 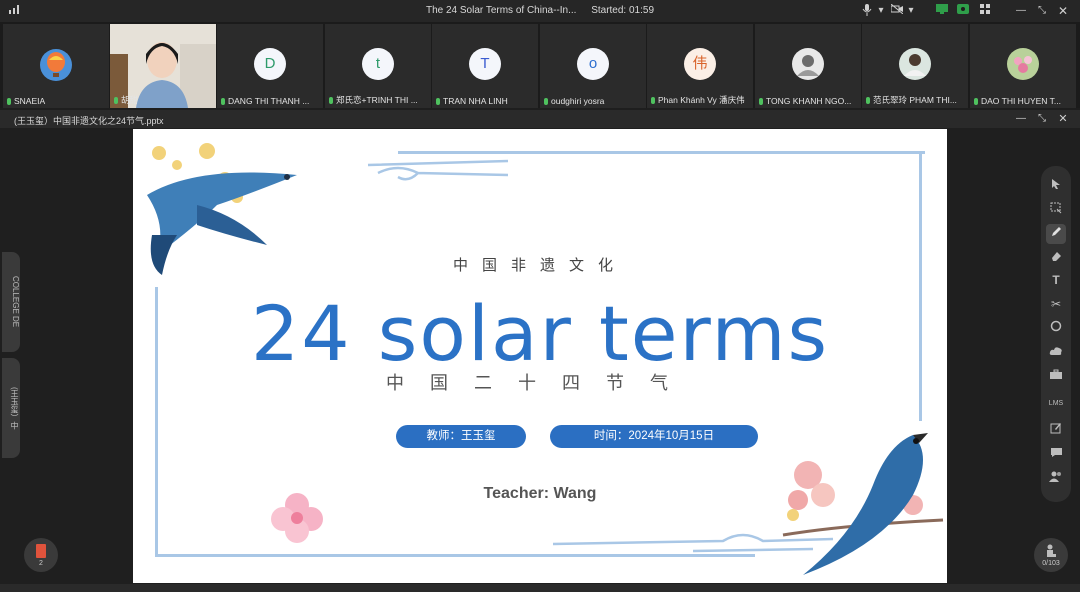 I want to click on frame-line, so click(x=661, y=152).